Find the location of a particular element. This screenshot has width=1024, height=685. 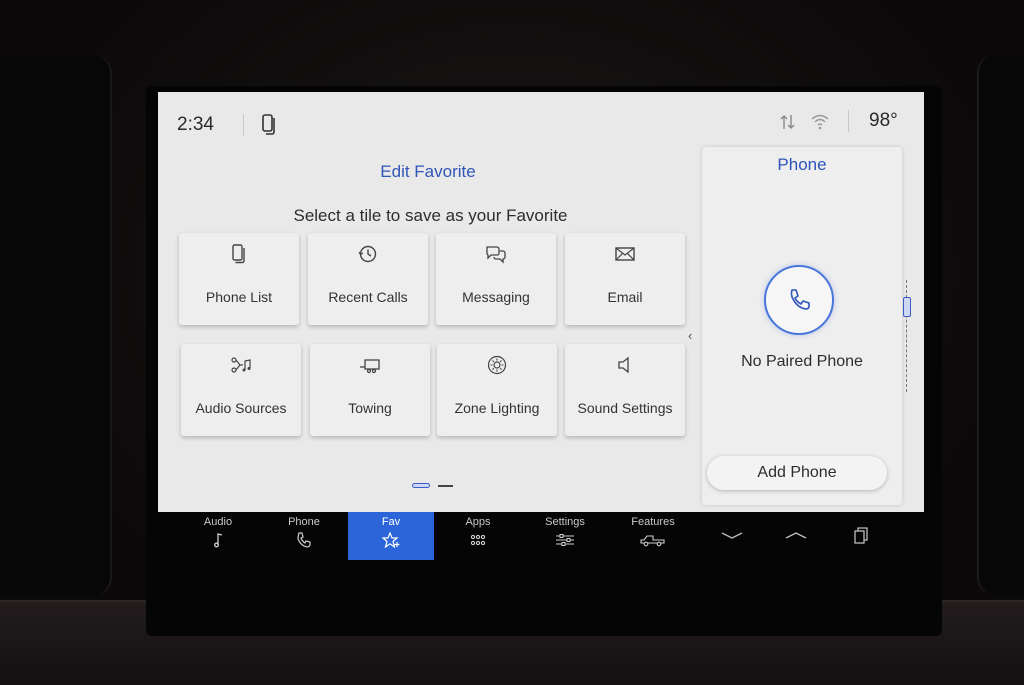

outside-temperature: 98° is located at coordinates (883, 120).